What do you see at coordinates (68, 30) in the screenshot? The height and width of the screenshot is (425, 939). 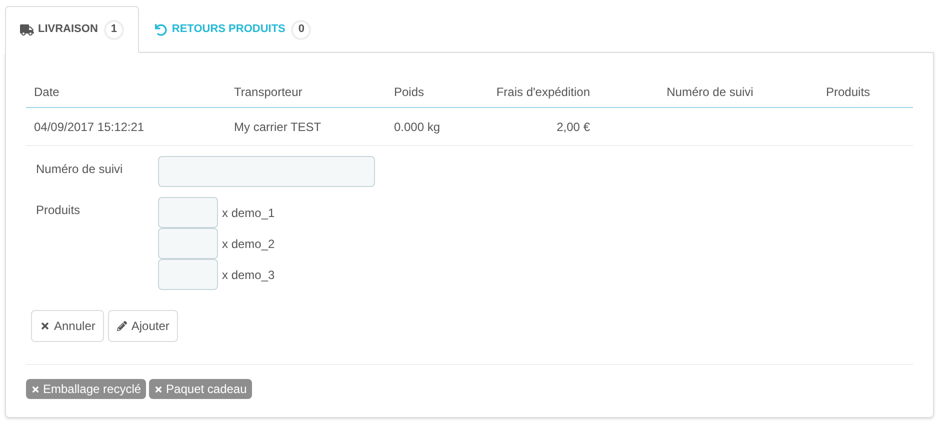 I see `tab-label: LIVRAISON` at bounding box center [68, 30].